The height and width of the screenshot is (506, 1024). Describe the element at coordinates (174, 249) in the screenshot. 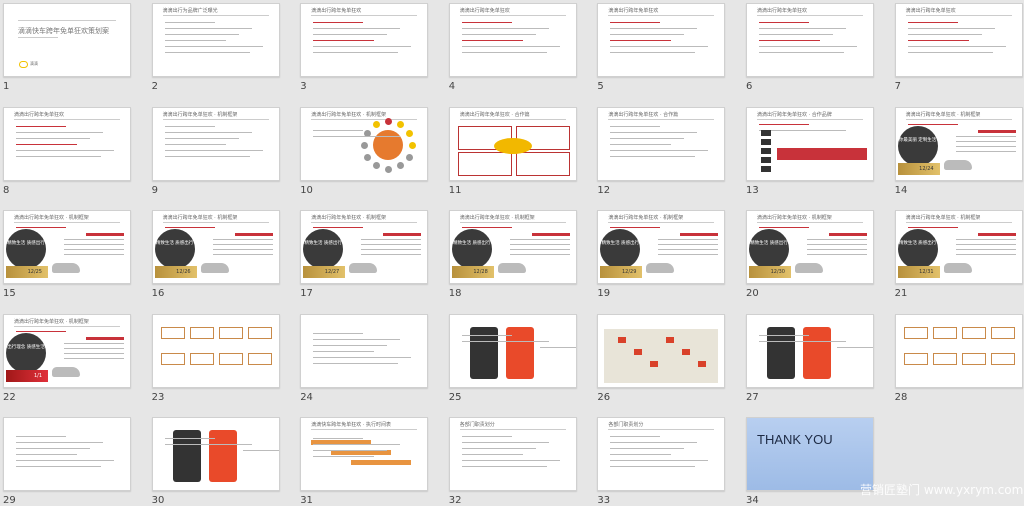

I see `theme-circle: 精致生活 质感出行` at that location.